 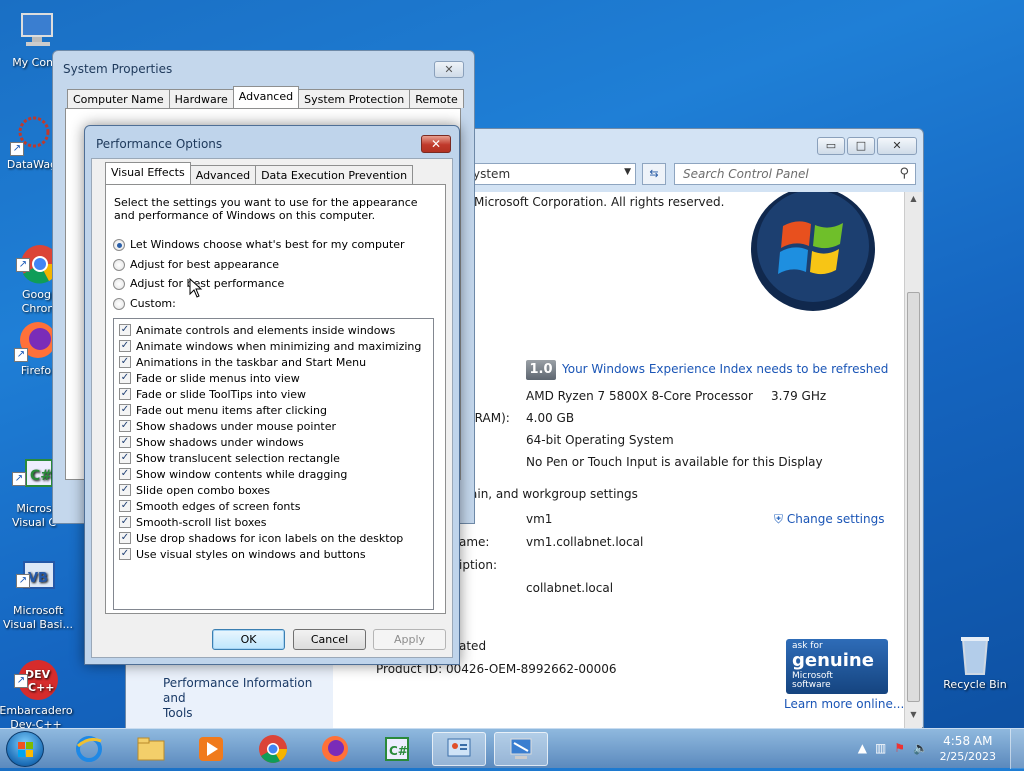 What do you see at coordinates (409, 639) in the screenshot?
I see `apply-button: Apply` at bounding box center [409, 639].